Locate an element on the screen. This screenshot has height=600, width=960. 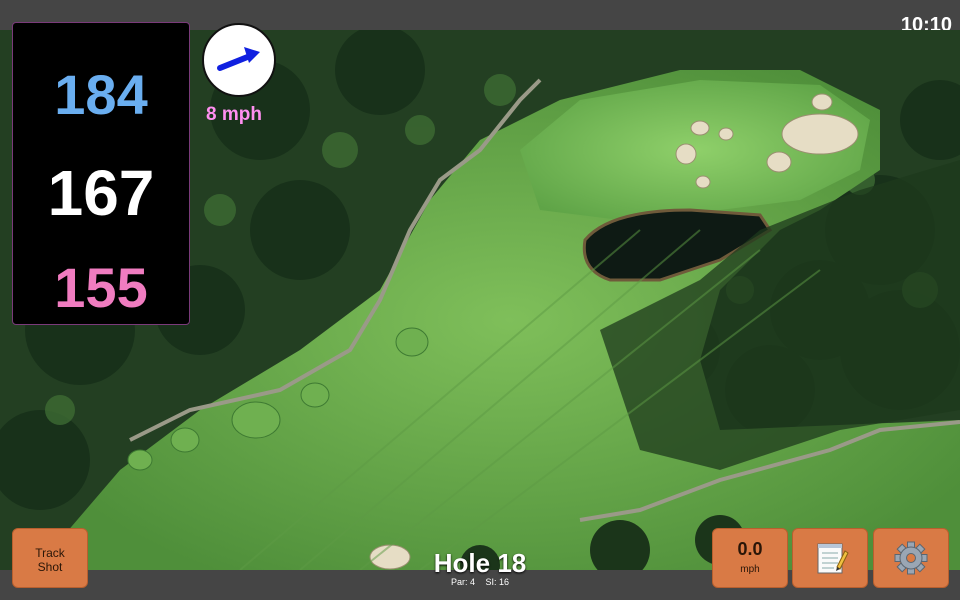
track-shot-button: Track Shot is located at coordinates (50, 558).